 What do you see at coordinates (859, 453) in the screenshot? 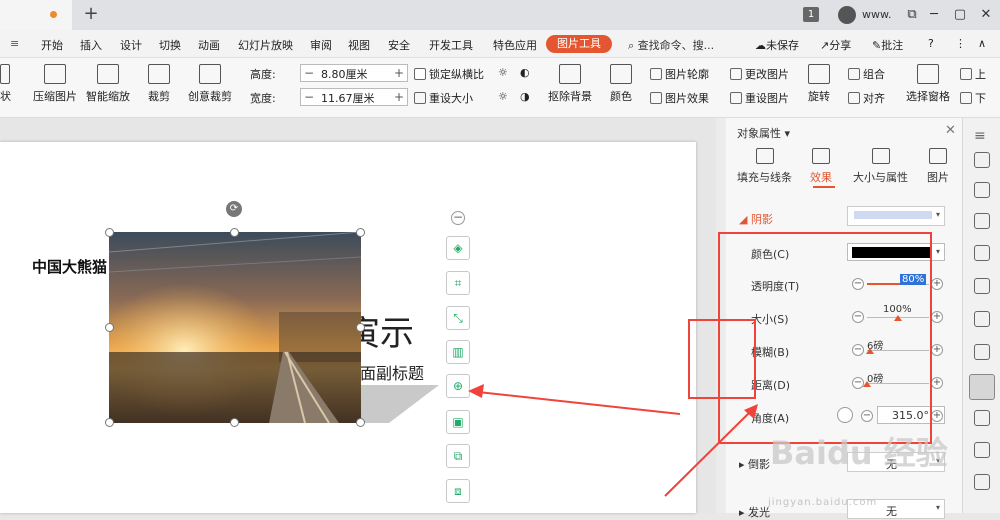
I see `watermark-logo: Baidu 经验` at bounding box center [859, 453].